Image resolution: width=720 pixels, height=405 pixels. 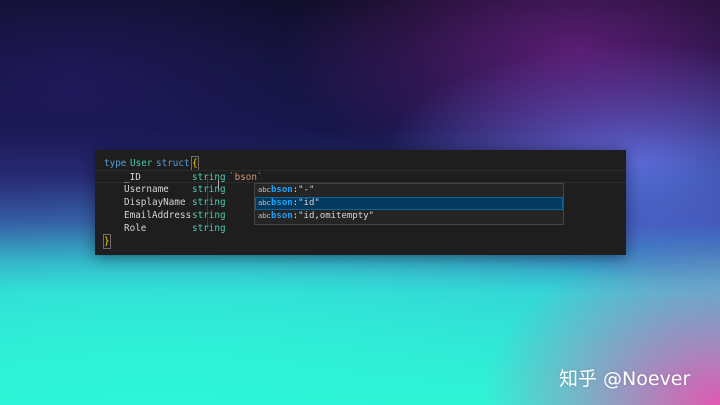 What do you see at coordinates (333, 216) in the screenshot?
I see `suggestion-label: :"id,omitempty"` at bounding box center [333, 216].